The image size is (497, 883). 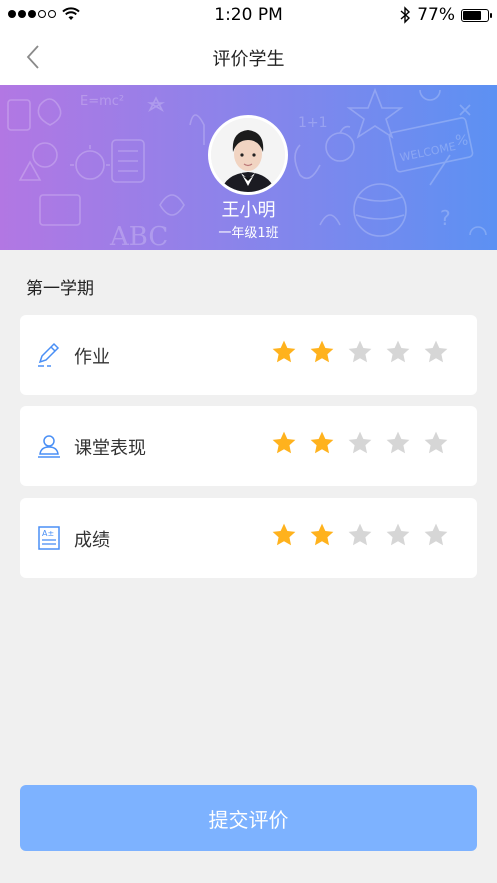 I want to click on bluetooth-icon, so click(x=405, y=15).